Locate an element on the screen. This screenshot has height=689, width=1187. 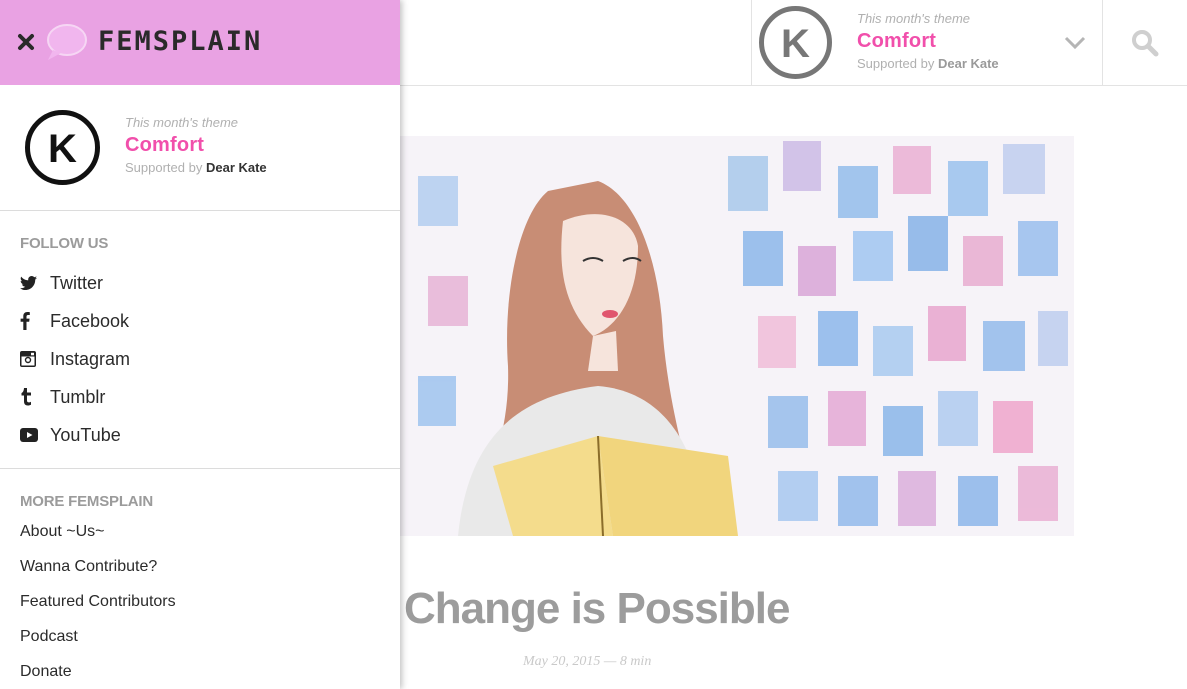
youtube-icon is located at coordinates (35, 435).